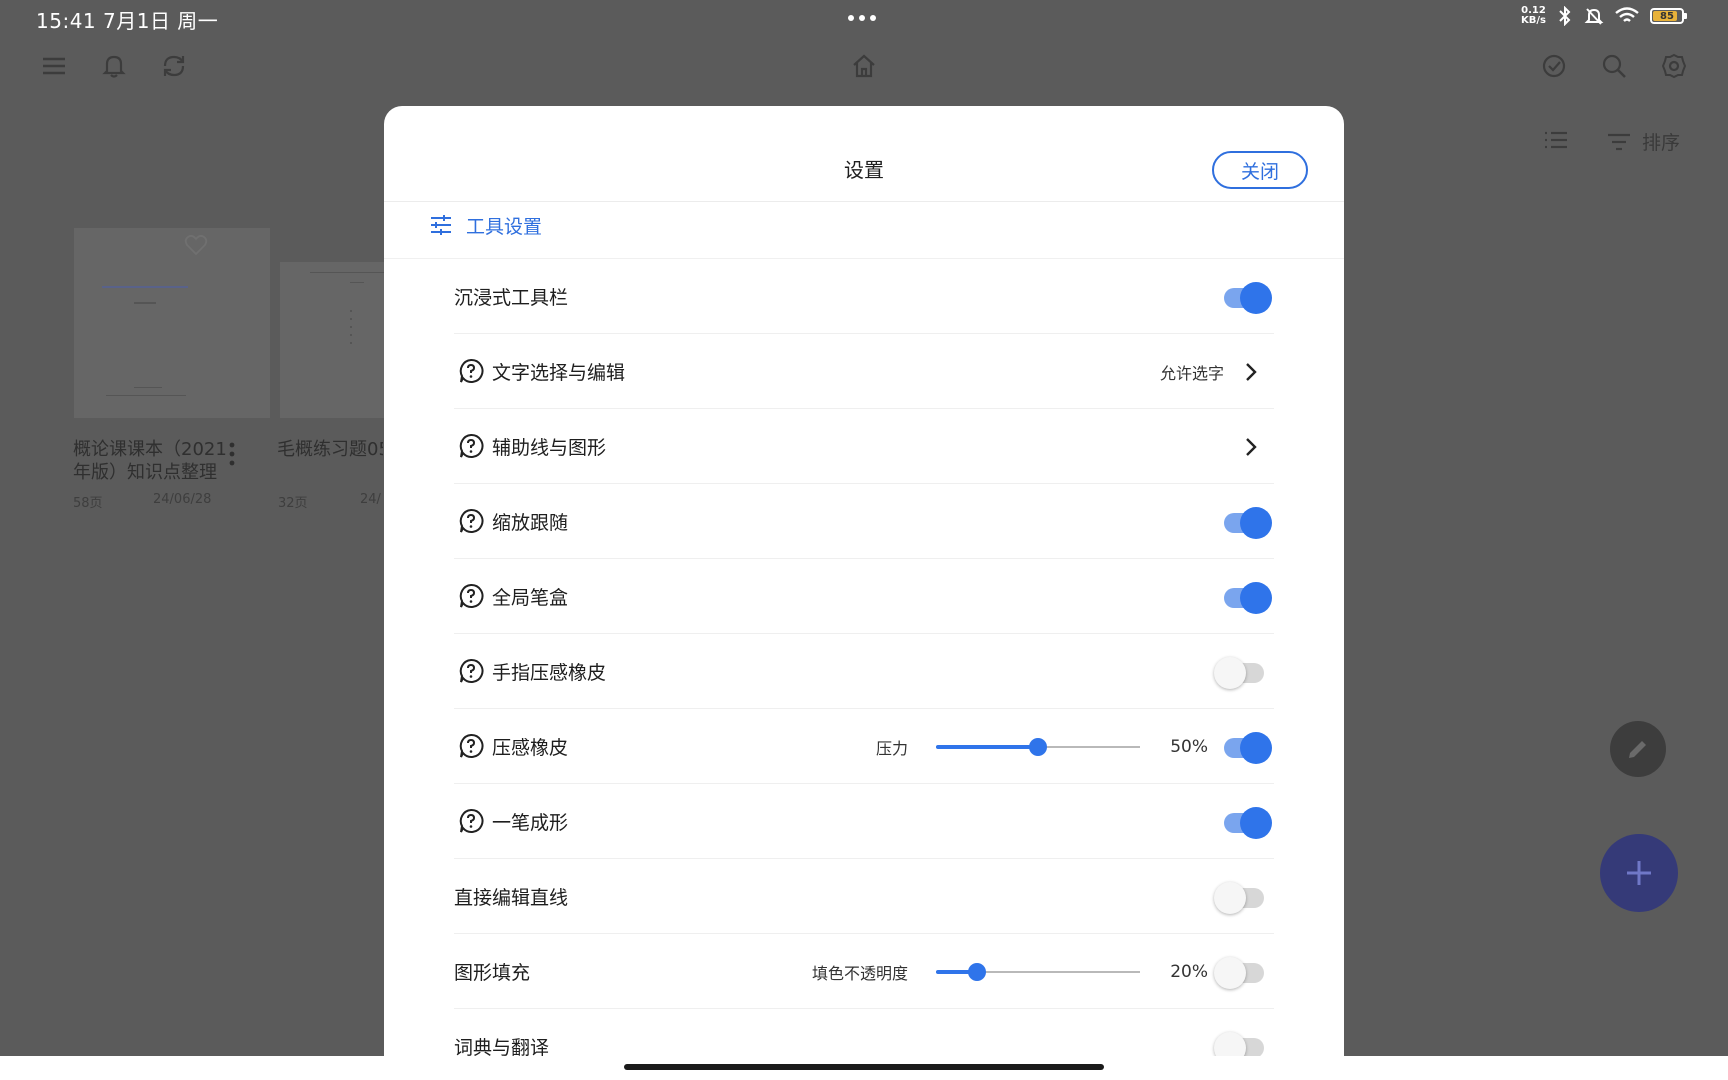  What do you see at coordinates (511, 897) in the screenshot?
I see `setting-label: 直接编辑直线` at bounding box center [511, 897].